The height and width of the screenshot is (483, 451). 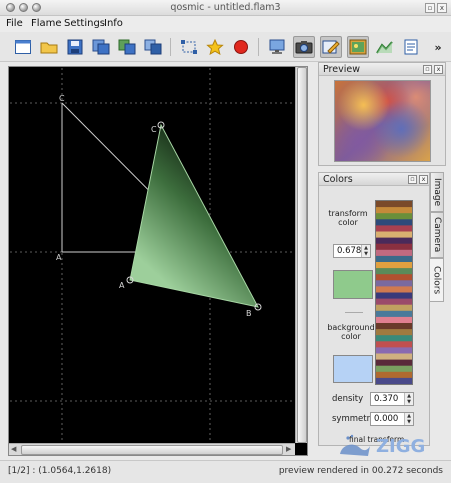 I want to click on preview-float-button: ▫, so click(x=427, y=69).